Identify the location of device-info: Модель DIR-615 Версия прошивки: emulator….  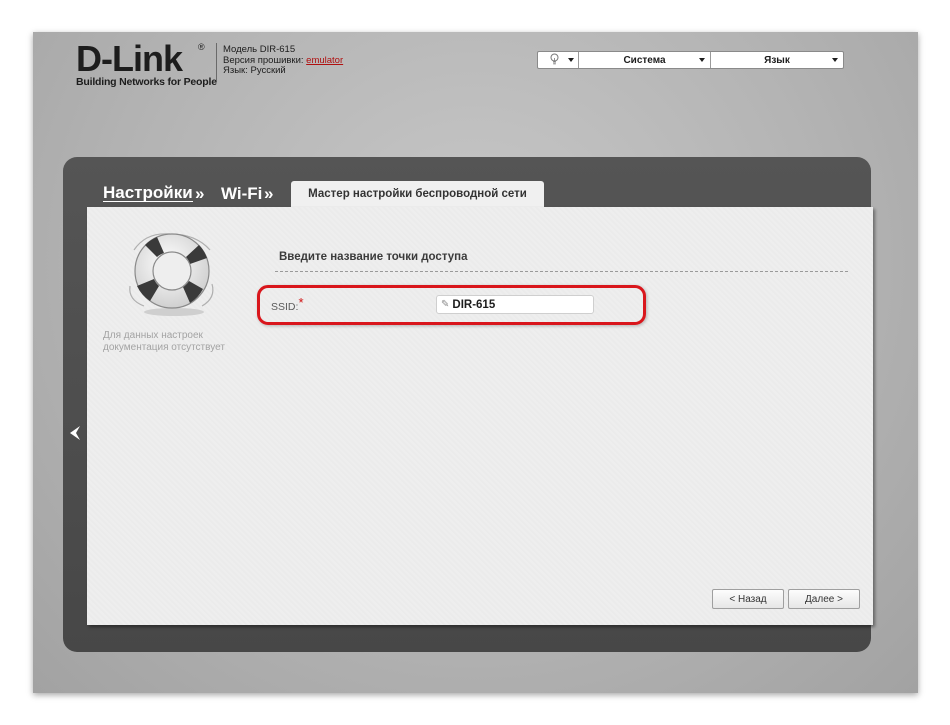
(283, 60).